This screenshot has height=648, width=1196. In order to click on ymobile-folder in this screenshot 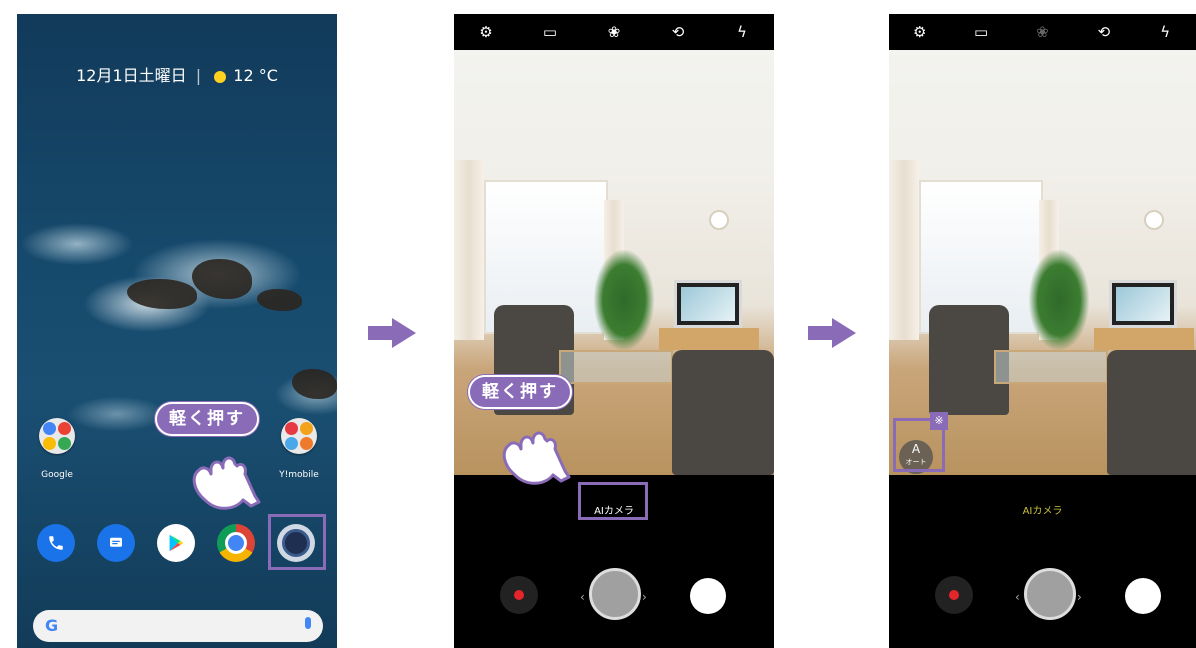, I will do `click(299, 436)`.